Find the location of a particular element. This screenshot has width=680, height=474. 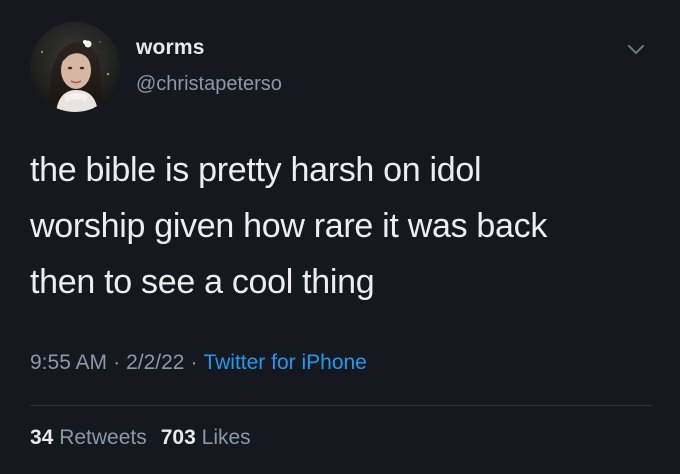

tweet-source-link: Twitter for iPhone is located at coordinates (284, 362).